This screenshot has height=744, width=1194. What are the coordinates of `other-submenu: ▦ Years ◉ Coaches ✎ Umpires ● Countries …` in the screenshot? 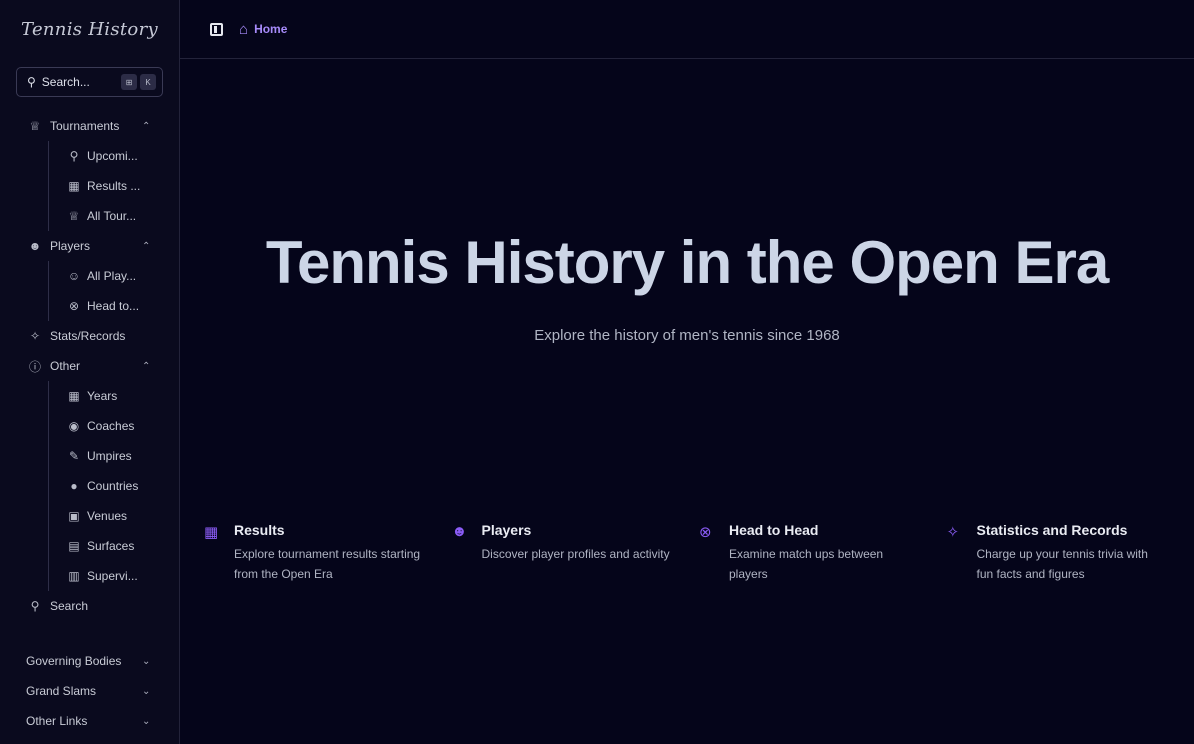 It's located at (89, 486).